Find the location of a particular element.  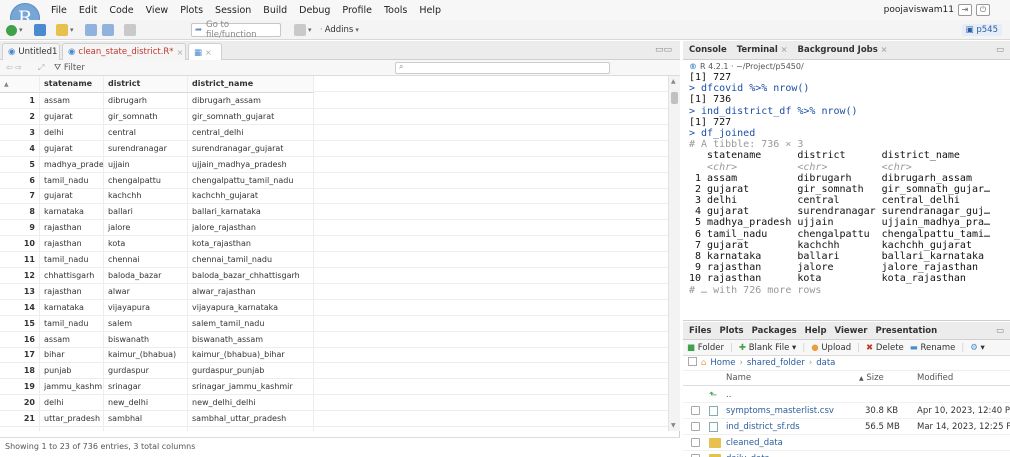

tab-untitled1: ◉ Untitled1 × is located at coordinates (34, 51).